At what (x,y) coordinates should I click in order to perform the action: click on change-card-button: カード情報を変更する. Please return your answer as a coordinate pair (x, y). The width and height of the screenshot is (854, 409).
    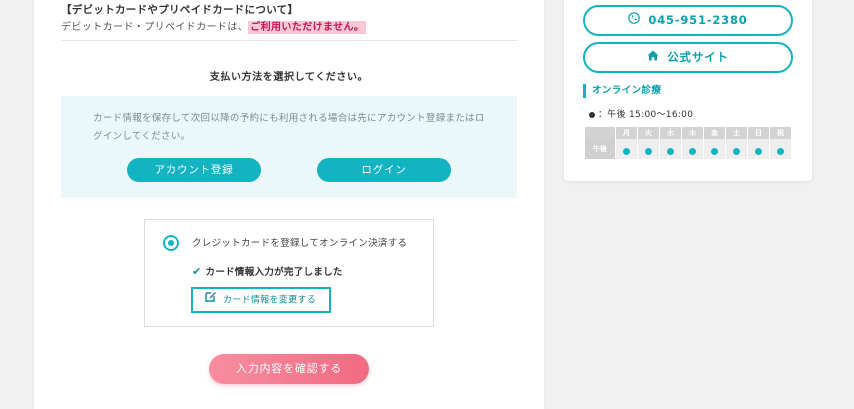
    Looking at the image, I should click on (261, 300).